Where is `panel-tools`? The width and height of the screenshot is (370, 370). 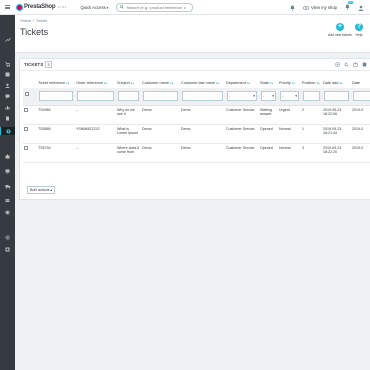 panel-tools is located at coordinates (351, 64).